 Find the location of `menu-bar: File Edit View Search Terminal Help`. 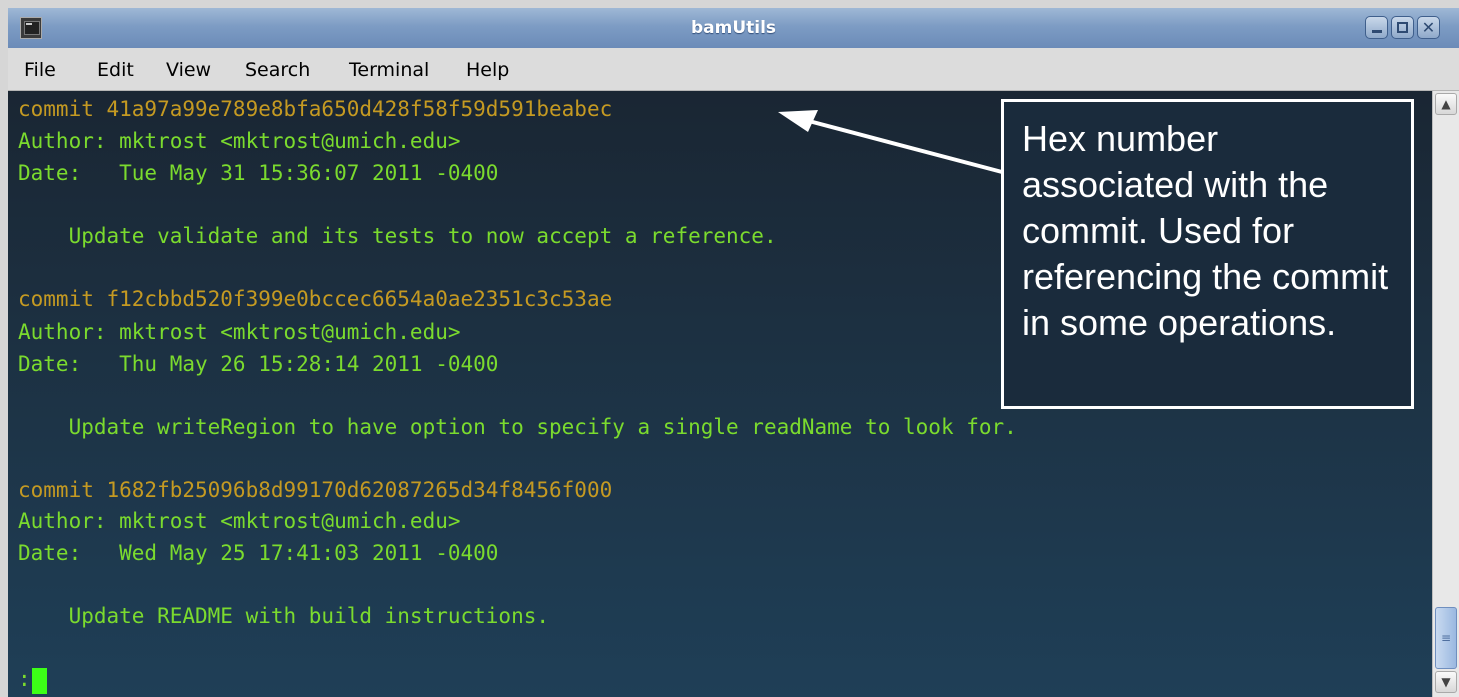

menu-bar: File Edit View Search Terminal Help is located at coordinates (733, 69).